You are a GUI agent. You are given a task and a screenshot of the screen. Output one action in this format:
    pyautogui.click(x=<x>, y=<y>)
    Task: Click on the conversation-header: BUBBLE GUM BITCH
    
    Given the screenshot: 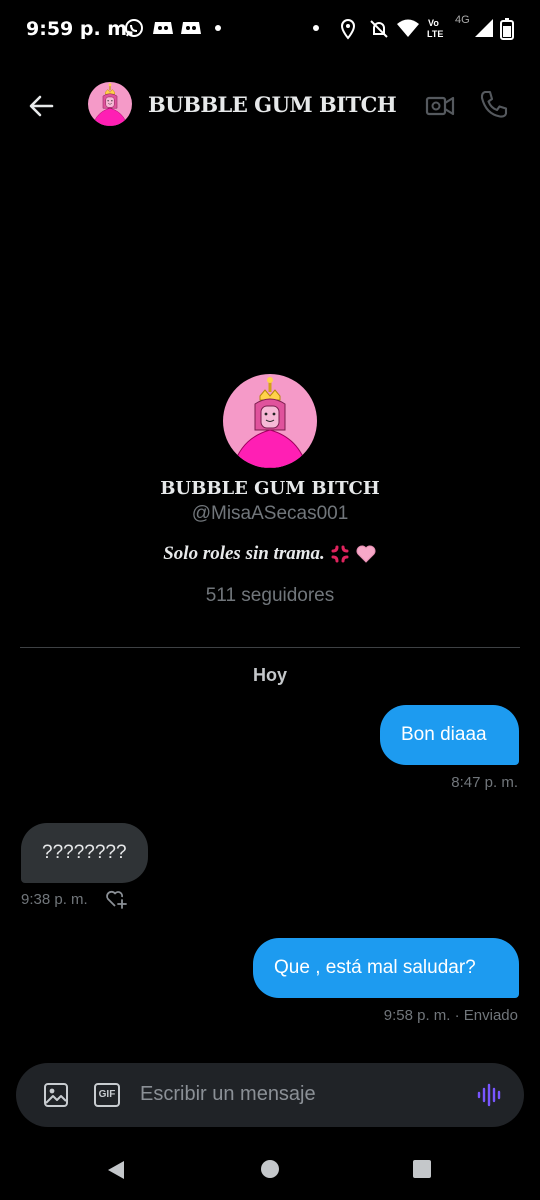 What is the action you would take?
    pyautogui.click(x=270, y=105)
    